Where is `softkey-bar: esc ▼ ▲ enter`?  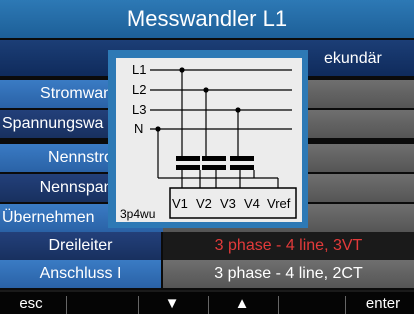
softkey-bar: esc ▼ ▲ enter is located at coordinates (207, 302).